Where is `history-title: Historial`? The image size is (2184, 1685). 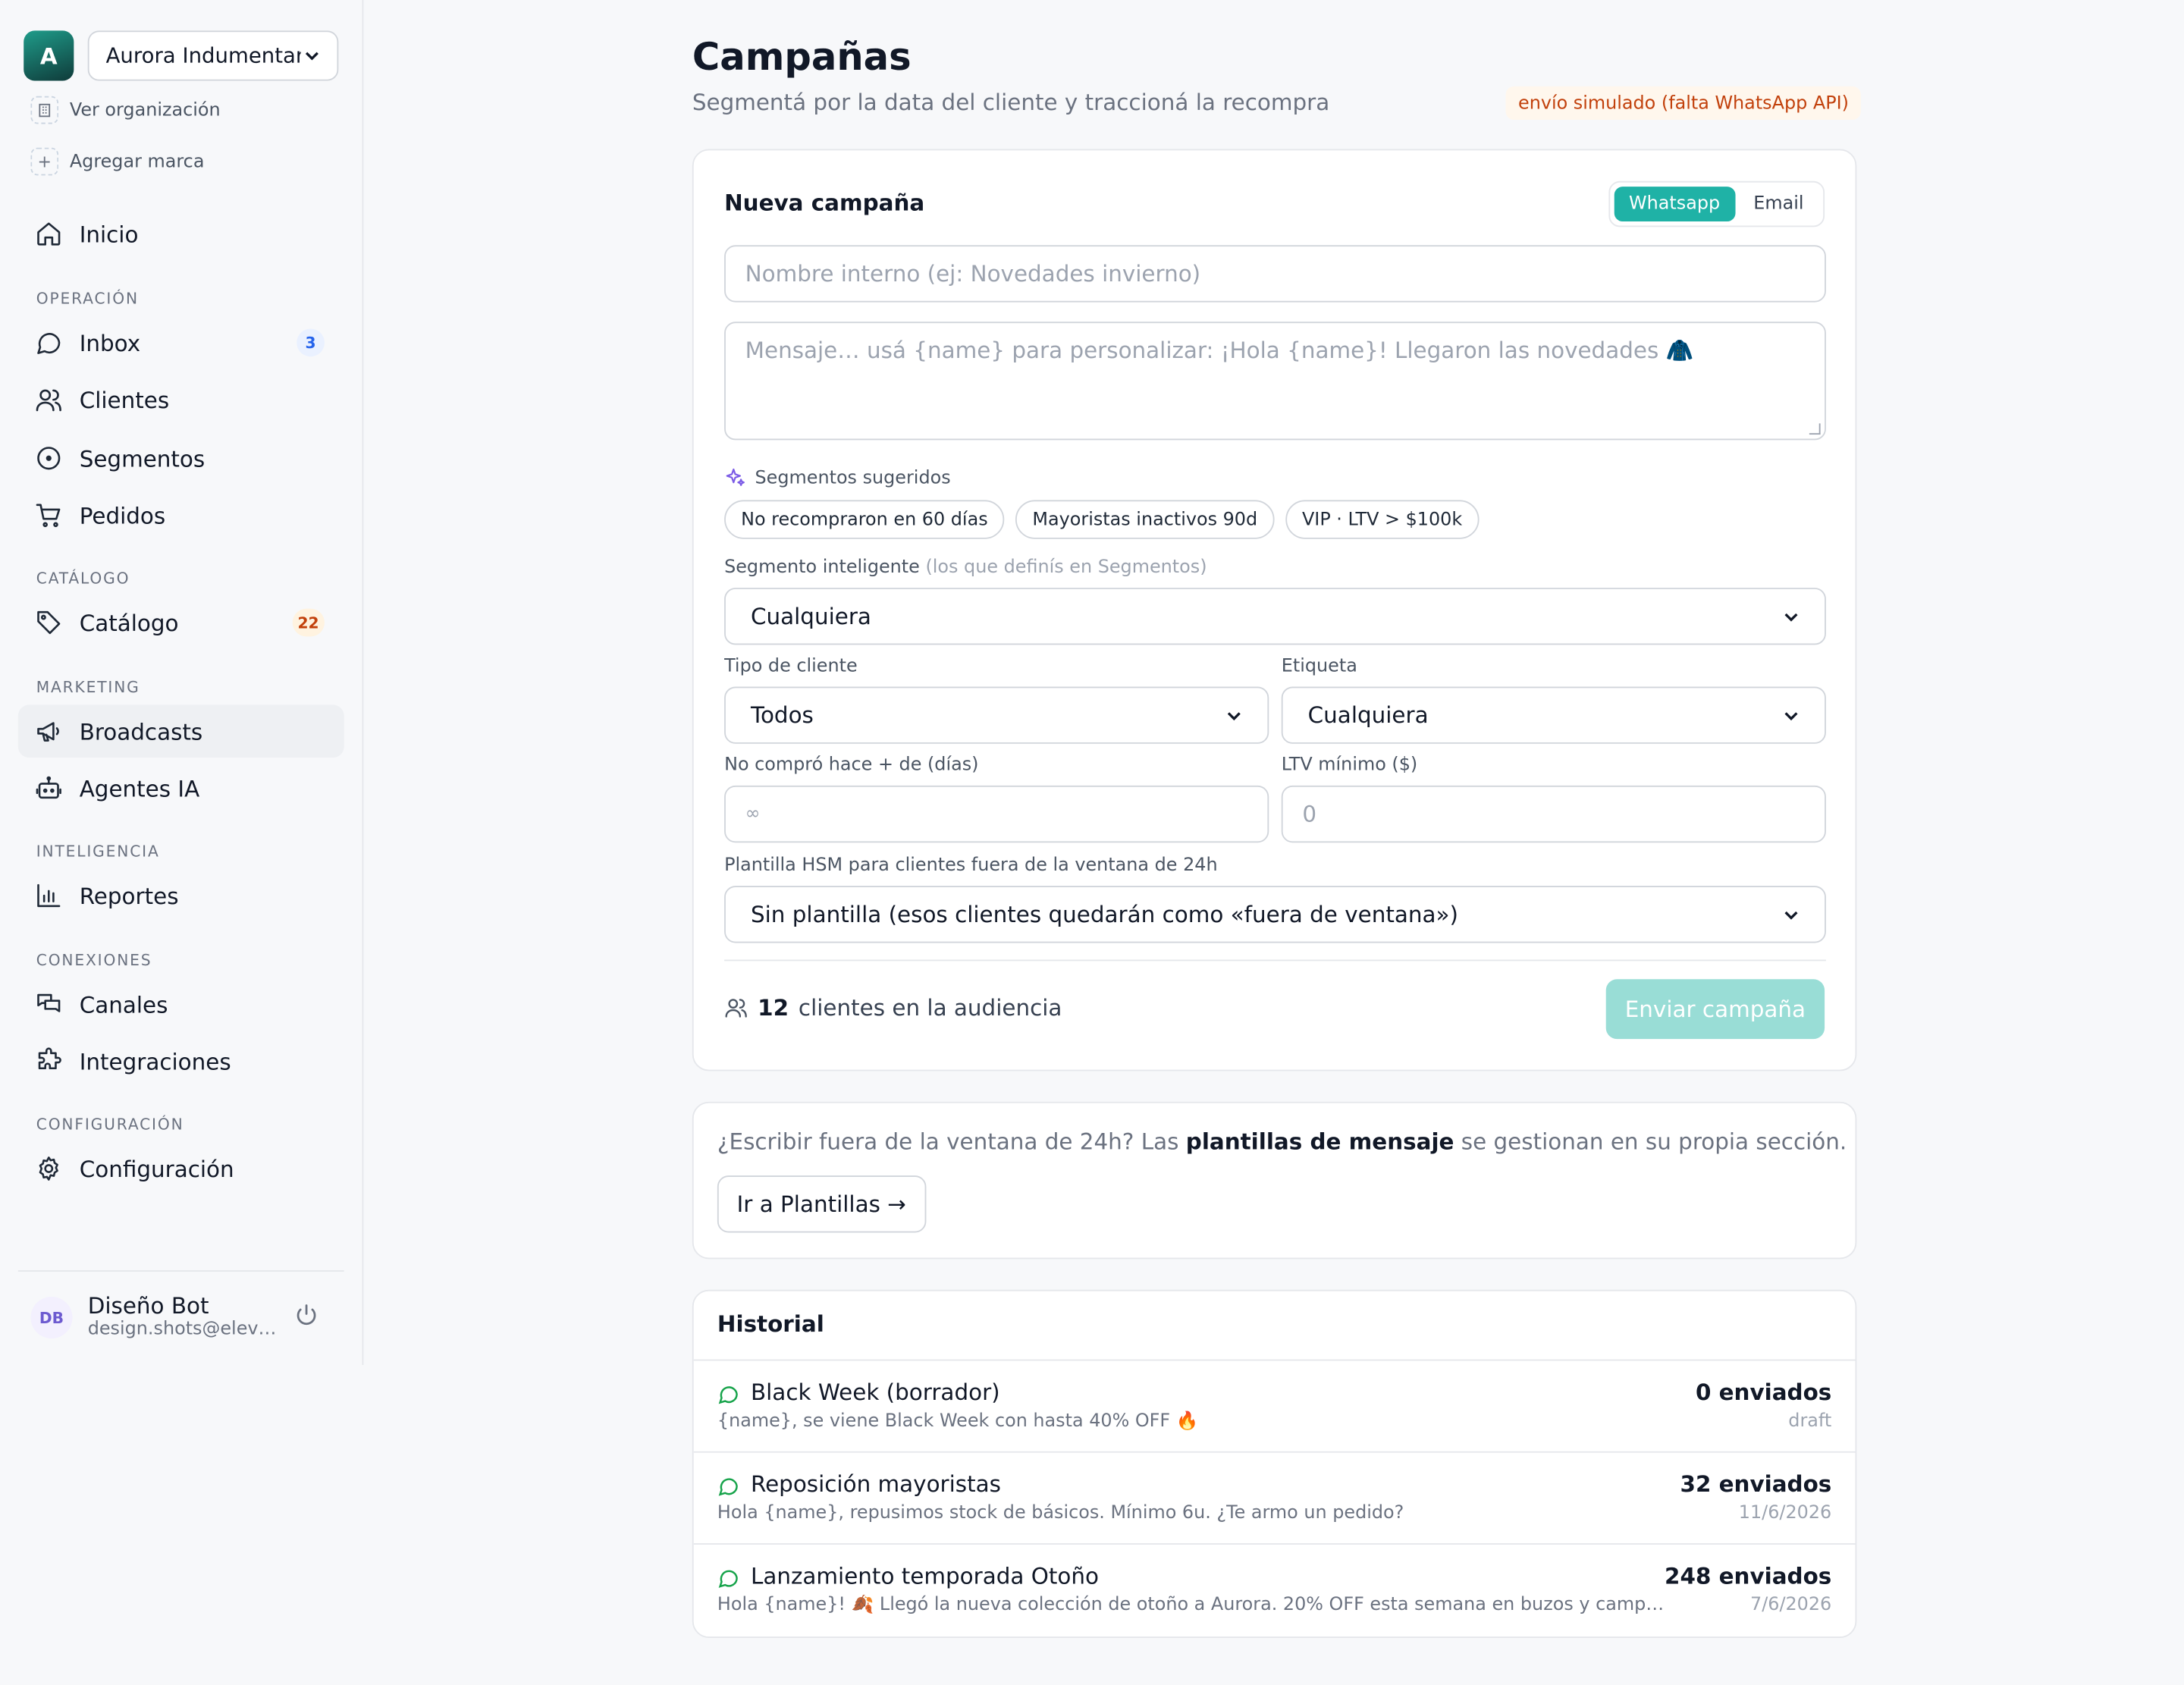 history-title: Historial is located at coordinates (770, 1324).